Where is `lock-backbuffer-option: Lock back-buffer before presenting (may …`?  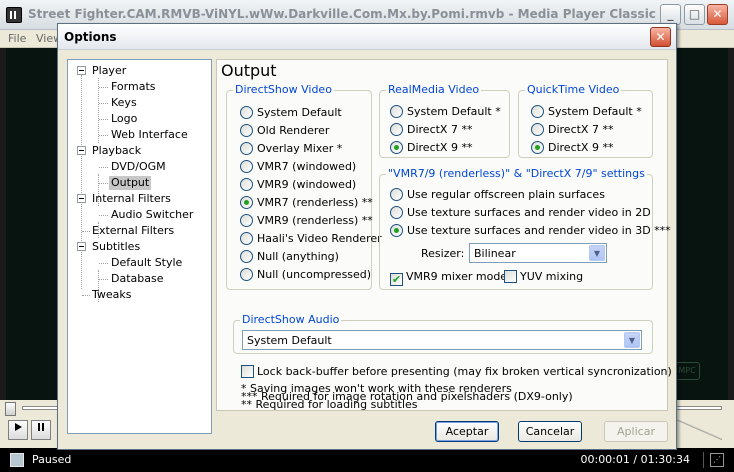 lock-backbuffer-option: Lock back-buffer before presenting (may … is located at coordinates (456, 371).